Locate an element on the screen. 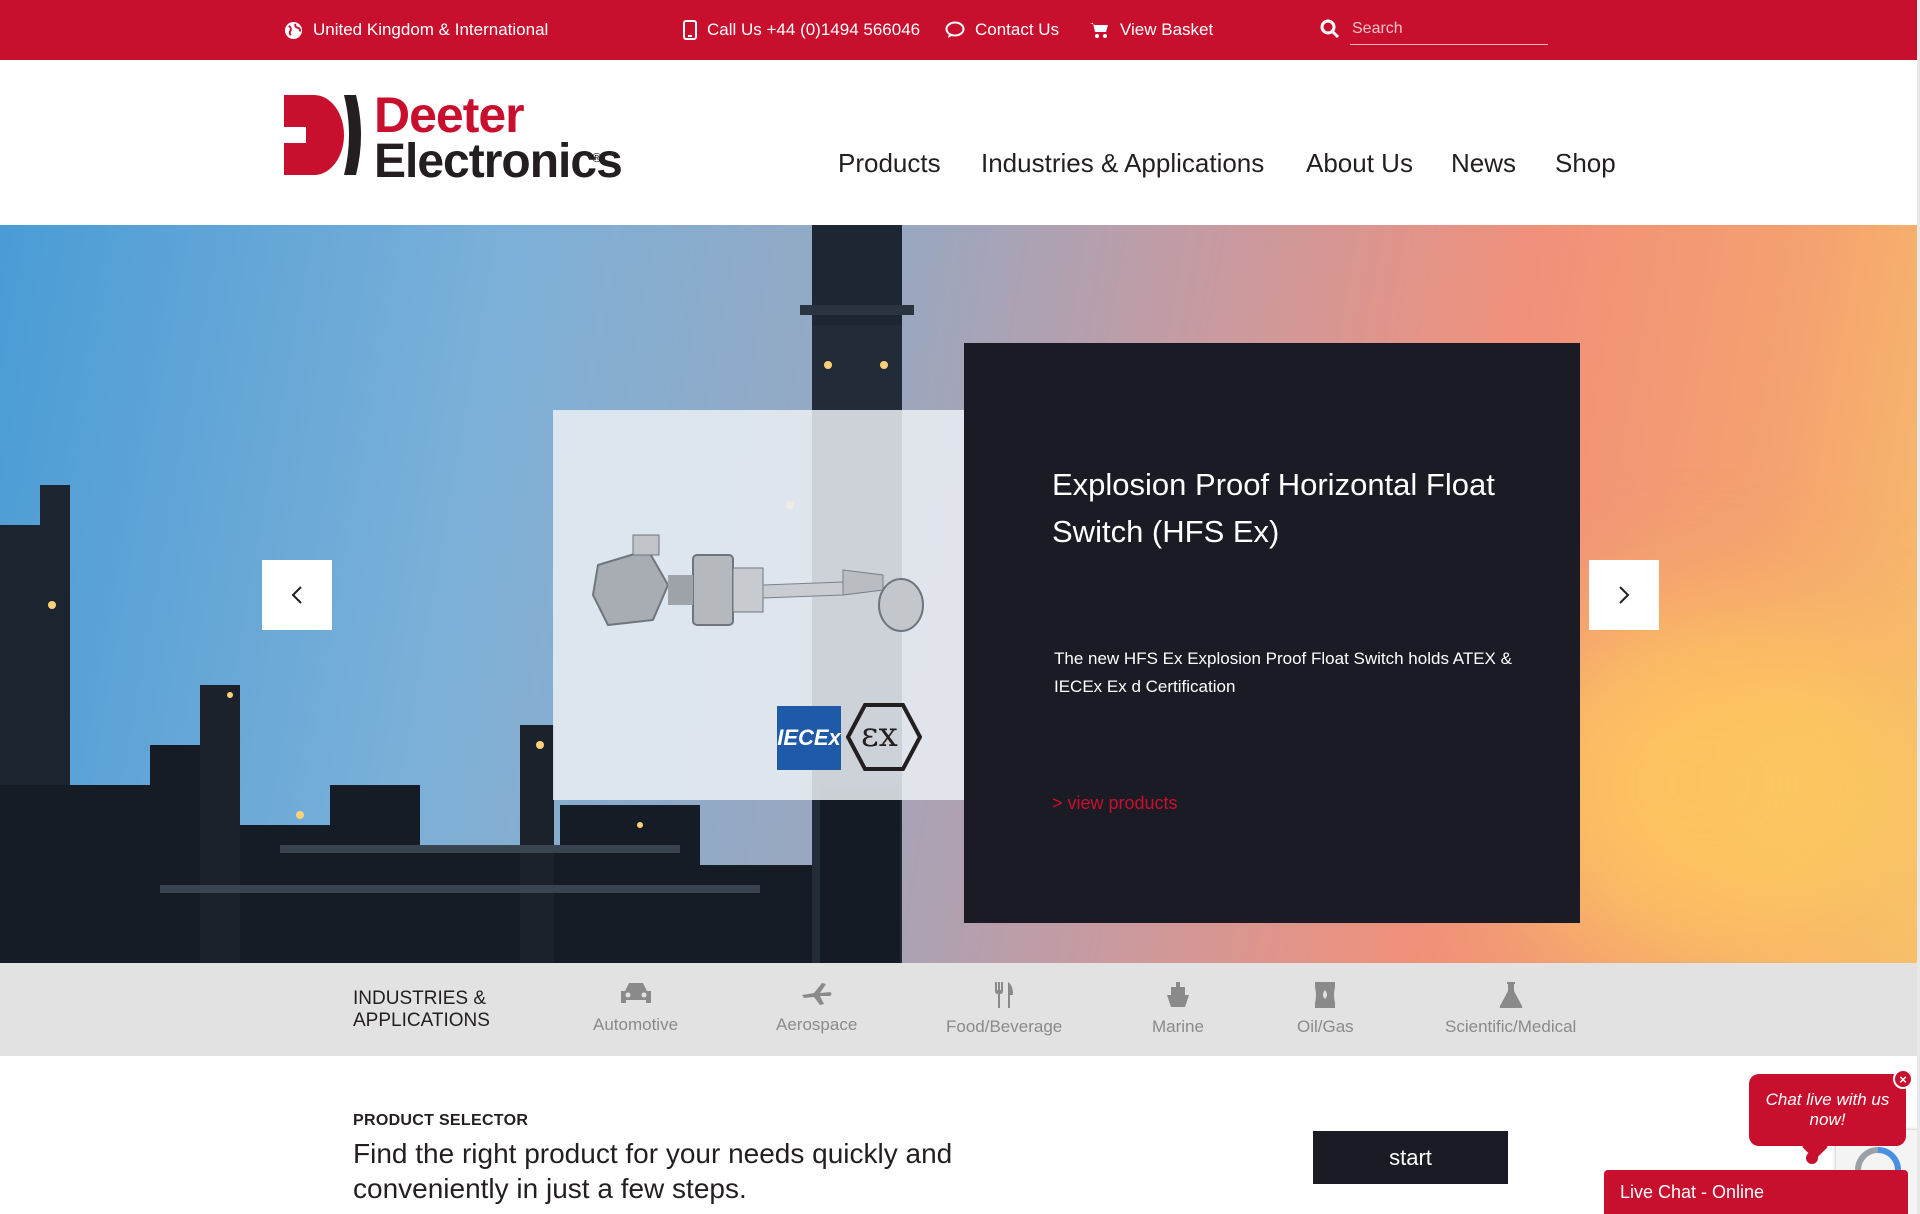 The image size is (1920, 1214). live-chat-bar: Live Chat - Online is located at coordinates (1756, 1192).